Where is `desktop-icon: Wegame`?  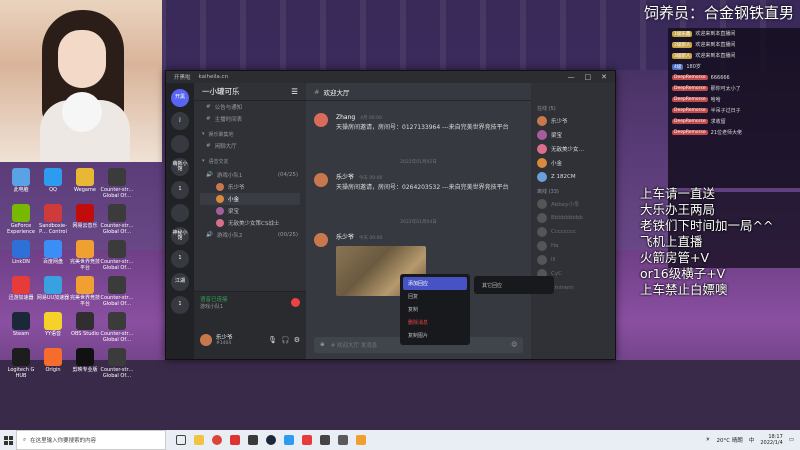
desktop-icon: Wegame is located at coordinates (85, 181).